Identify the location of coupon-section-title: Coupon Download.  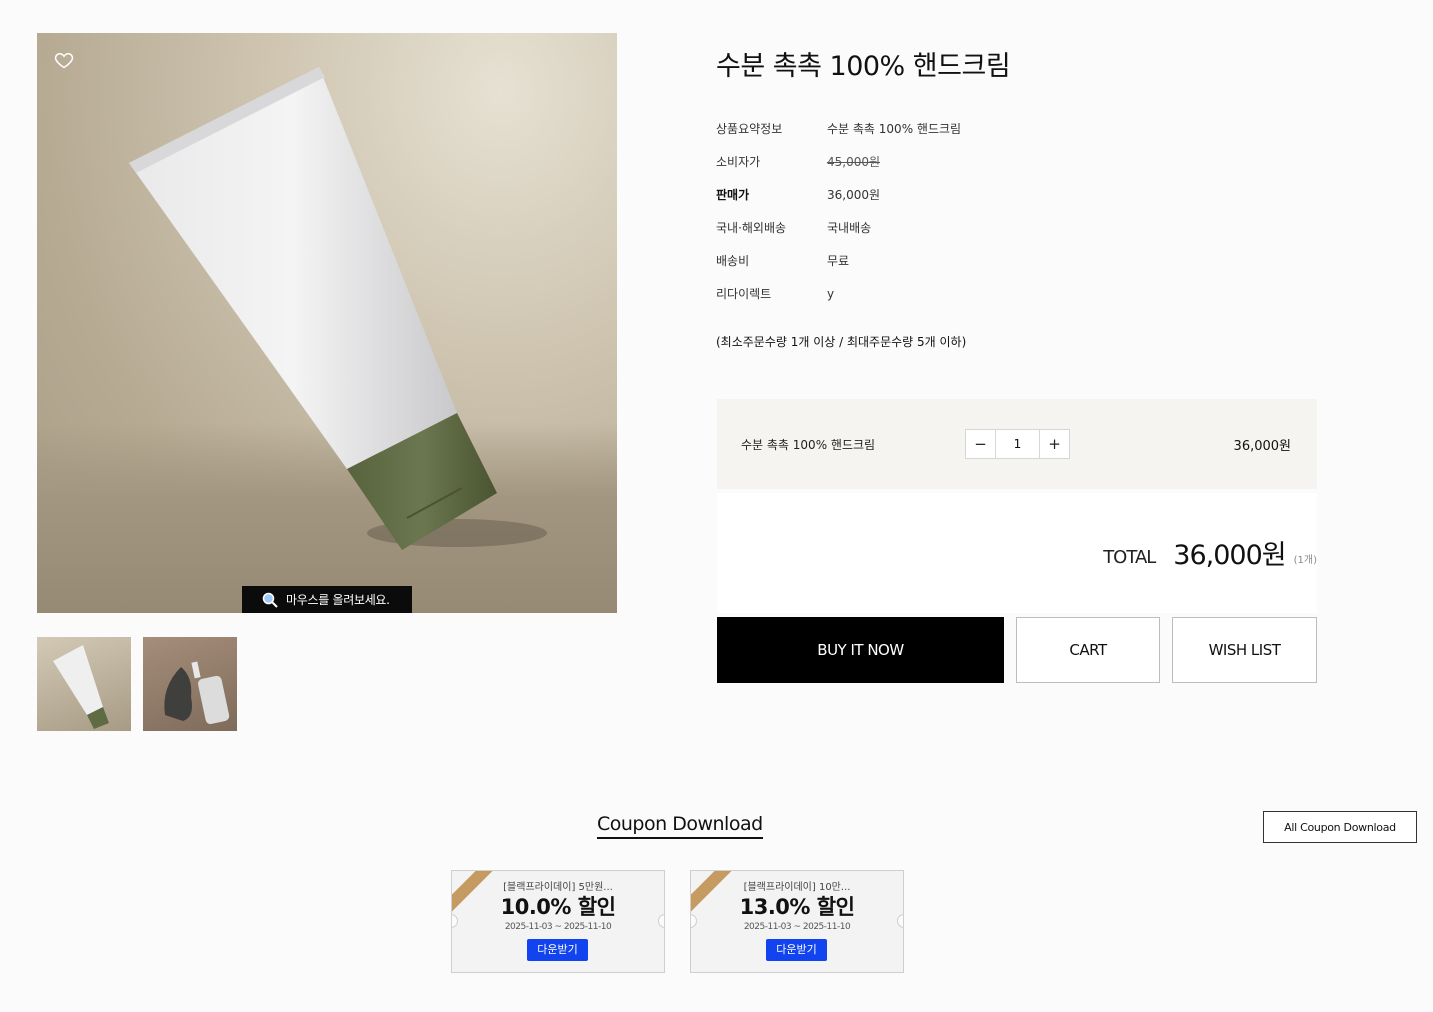
(680, 826).